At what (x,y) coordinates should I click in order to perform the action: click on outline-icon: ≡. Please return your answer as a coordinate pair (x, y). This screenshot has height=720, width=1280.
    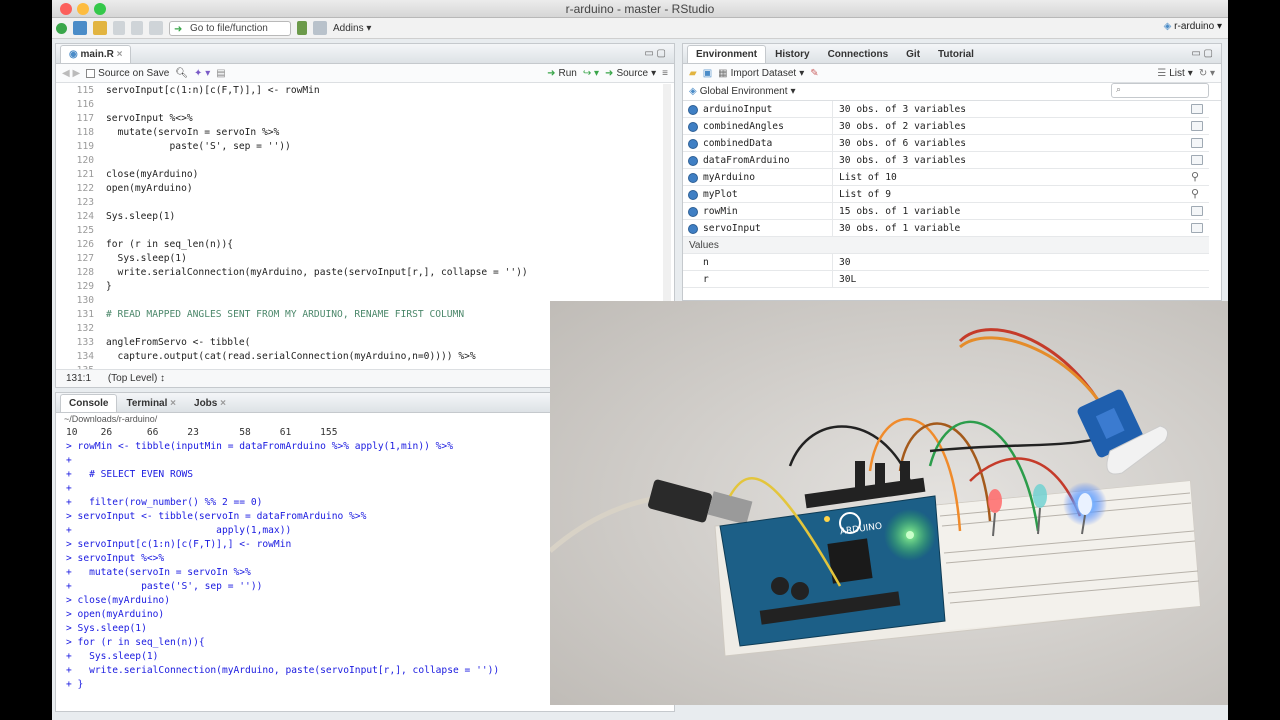
    Looking at the image, I should click on (668, 73).